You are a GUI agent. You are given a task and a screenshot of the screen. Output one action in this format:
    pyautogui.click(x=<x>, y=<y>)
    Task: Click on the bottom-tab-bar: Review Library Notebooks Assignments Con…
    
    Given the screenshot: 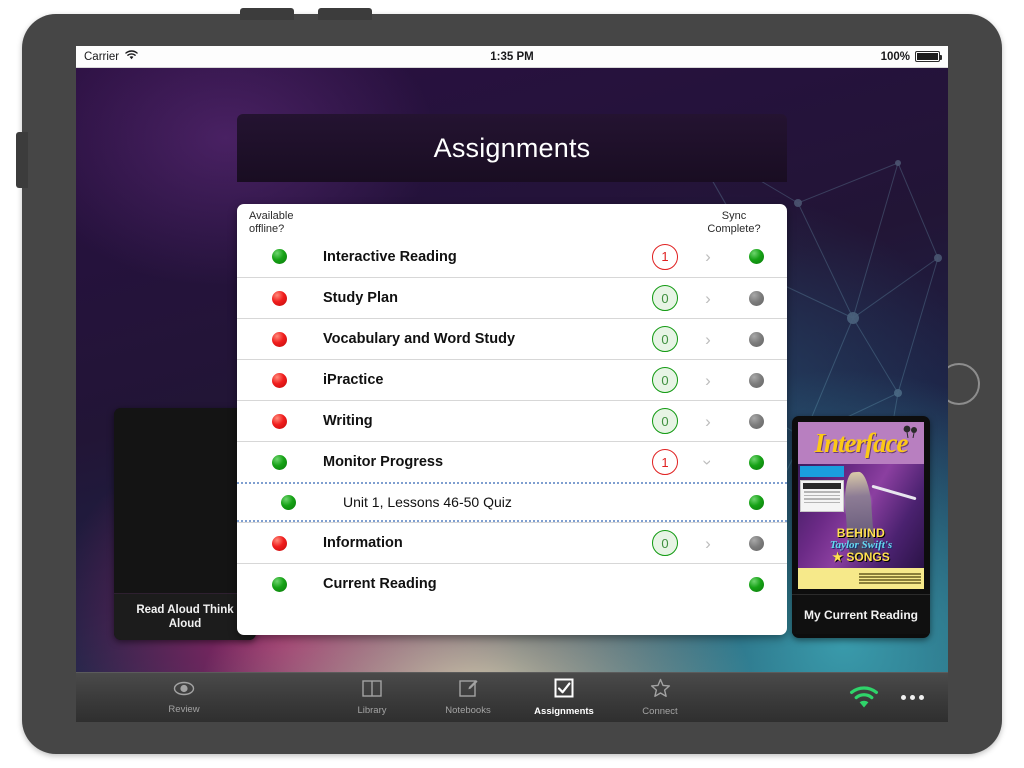 What is the action you would take?
    pyautogui.click(x=512, y=697)
    